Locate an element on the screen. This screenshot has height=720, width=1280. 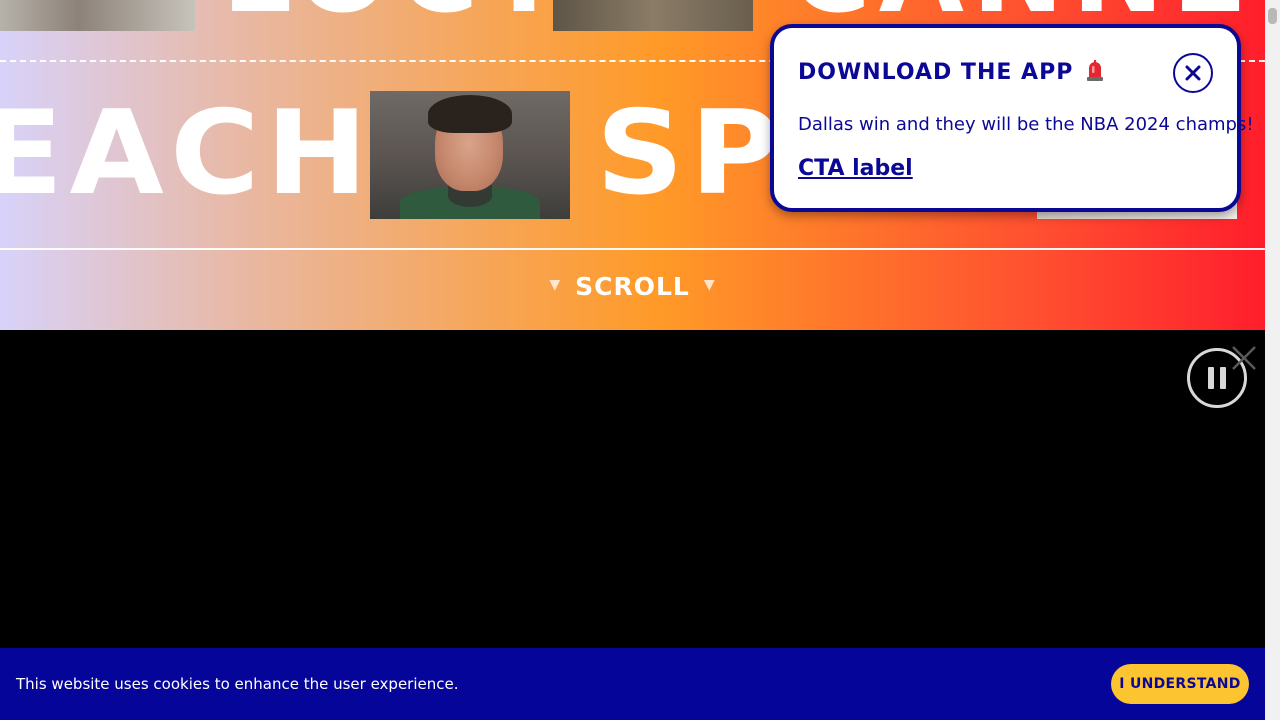
athlete-photo-top-middle is located at coordinates (653, 15).